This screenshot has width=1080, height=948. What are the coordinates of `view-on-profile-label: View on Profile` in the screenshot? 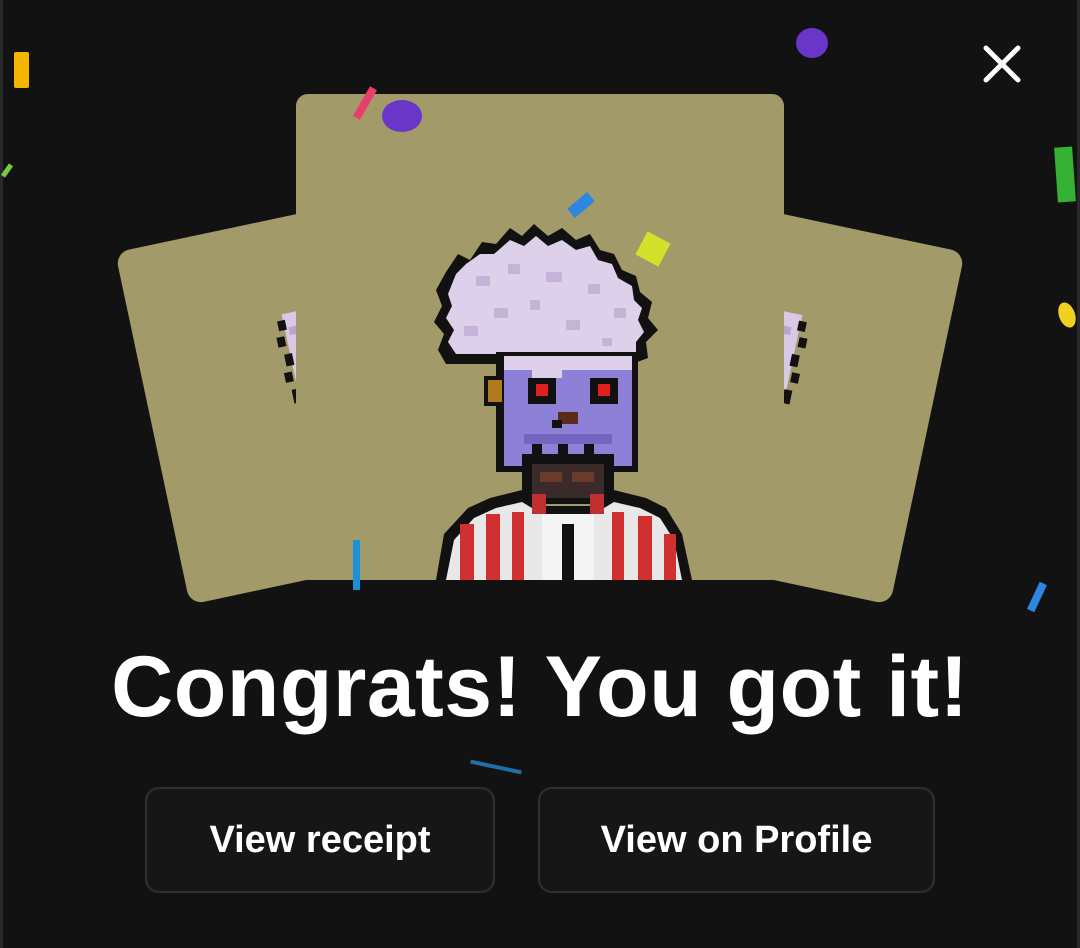 It's located at (736, 839).